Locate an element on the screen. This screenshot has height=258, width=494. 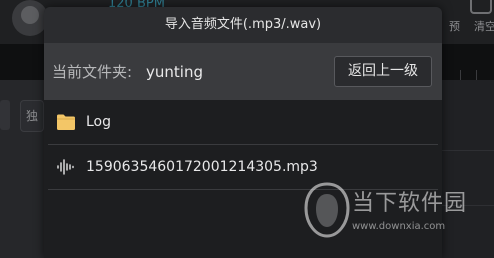
track-color-tab is located at coordinates (5, 115).